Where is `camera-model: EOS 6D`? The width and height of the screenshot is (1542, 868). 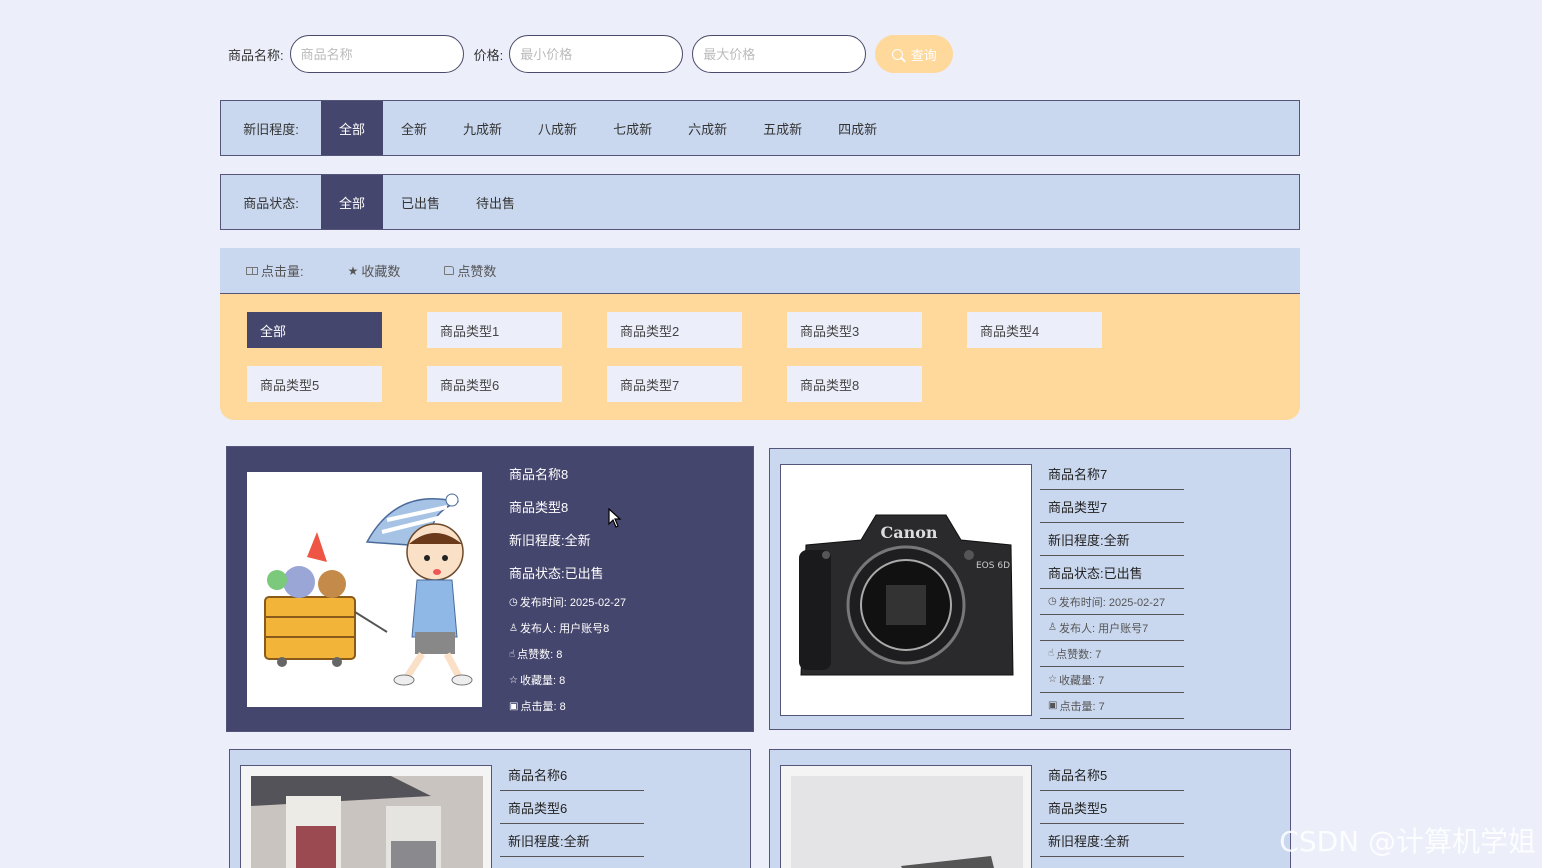
camera-model: EOS 6D is located at coordinates (993, 566).